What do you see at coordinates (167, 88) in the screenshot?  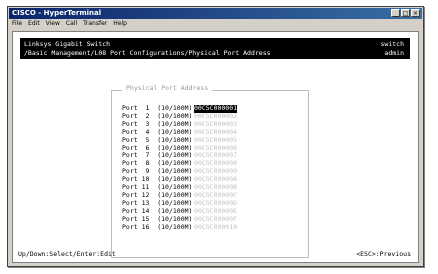 I see `panel-title: Physical Port Address` at bounding box center [167, 88].